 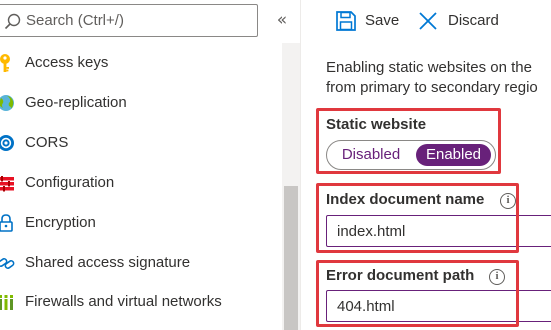 What do you see at coordinates (141, 63) in the screenshot?
I see `sidebar-item-access-keys: Access keys` at bounding box center [141, 63].